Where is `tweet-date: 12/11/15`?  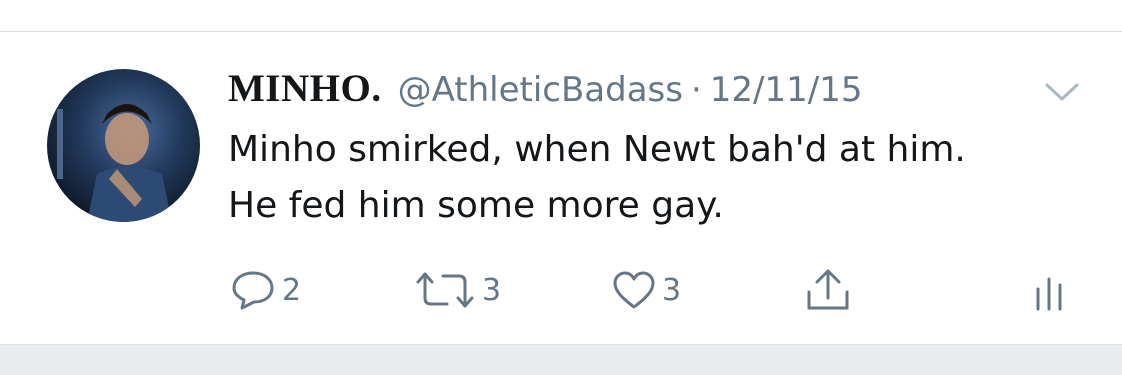
tweet-date: 12/11/15 is located at coordinates (786, 90).